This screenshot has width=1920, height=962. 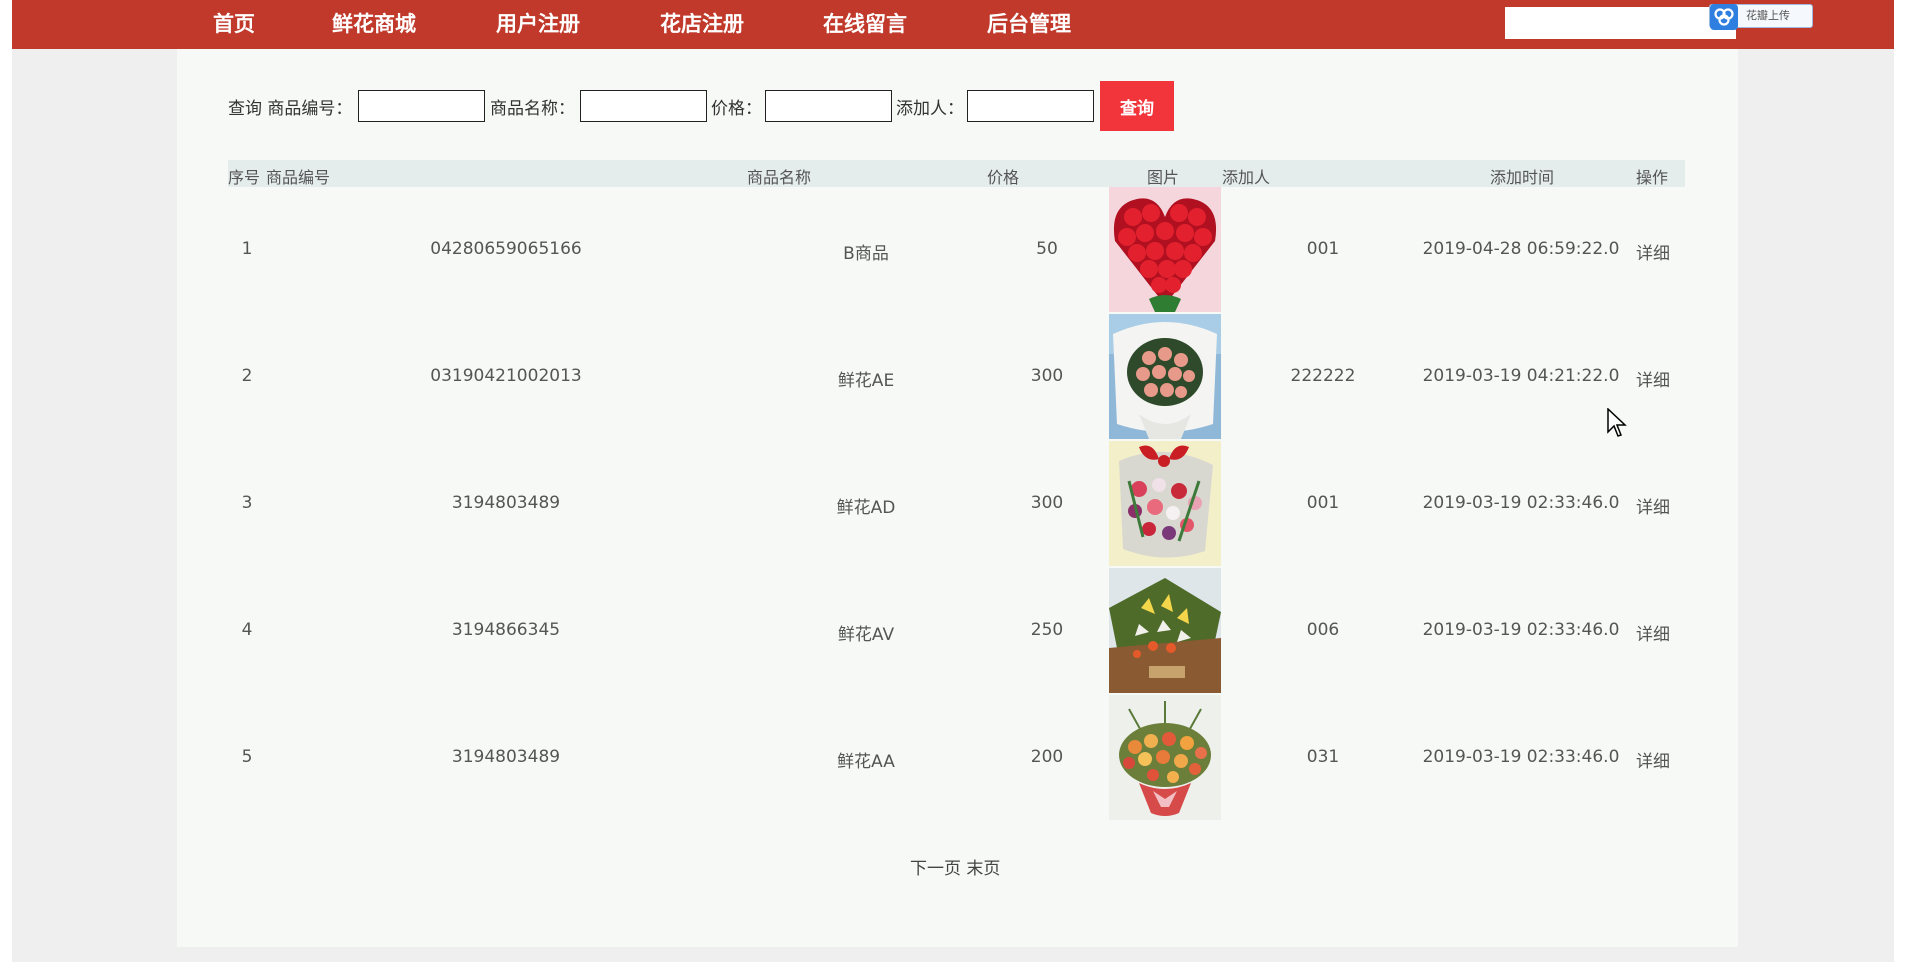 What do you see at coordinates (1521, 249) in the screenshot?
I see `cell-time: 2019-04-28 06:59:22.0` at bounding box center [1521, 249].